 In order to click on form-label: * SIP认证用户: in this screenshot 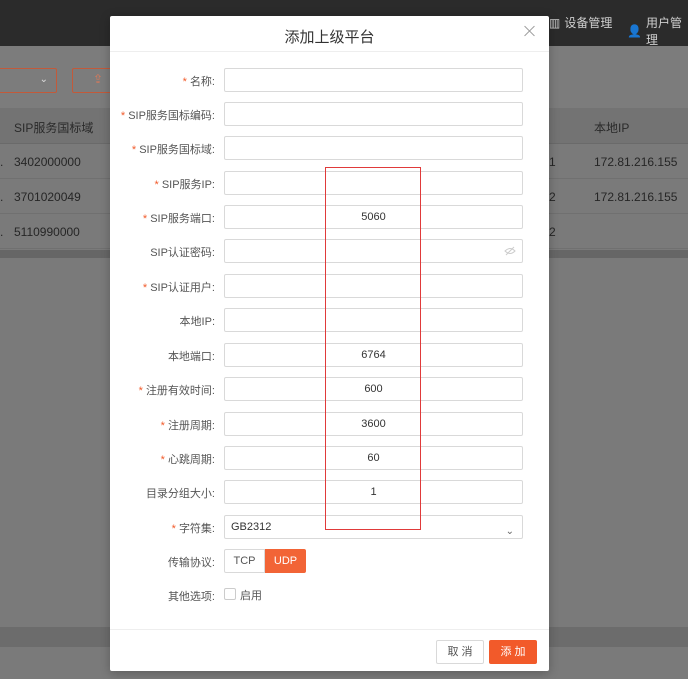, I will do `click(178, 288)`.